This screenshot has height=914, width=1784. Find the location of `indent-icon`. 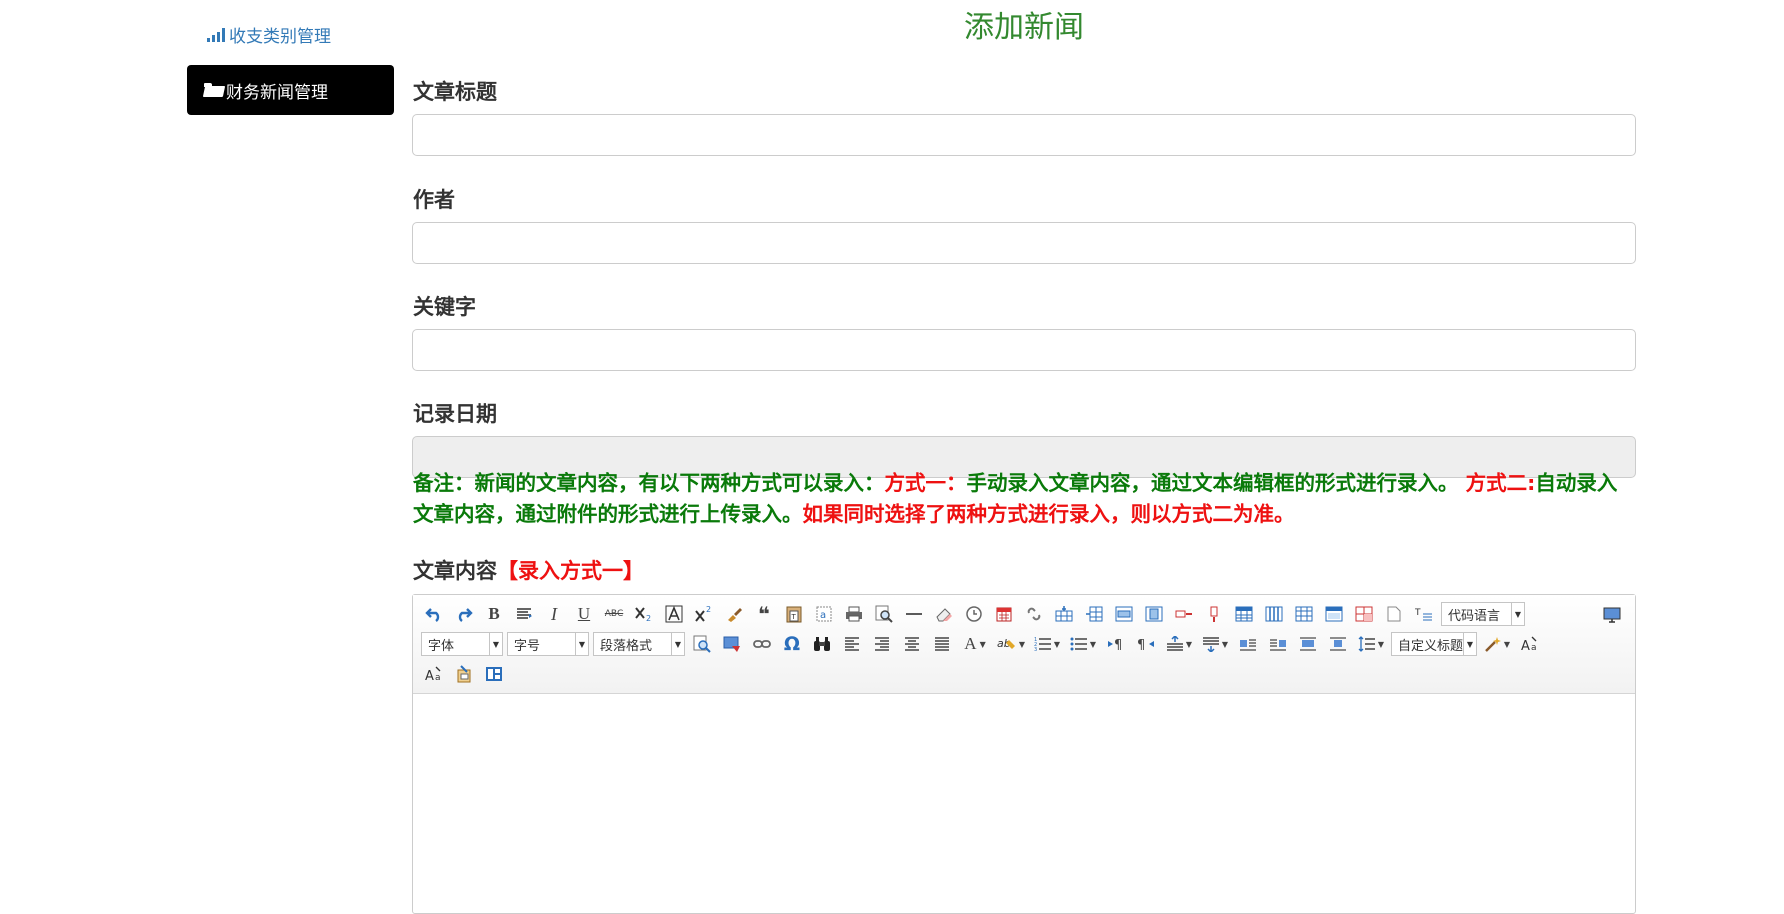

indent-icon is located at coordinates (524, 614).